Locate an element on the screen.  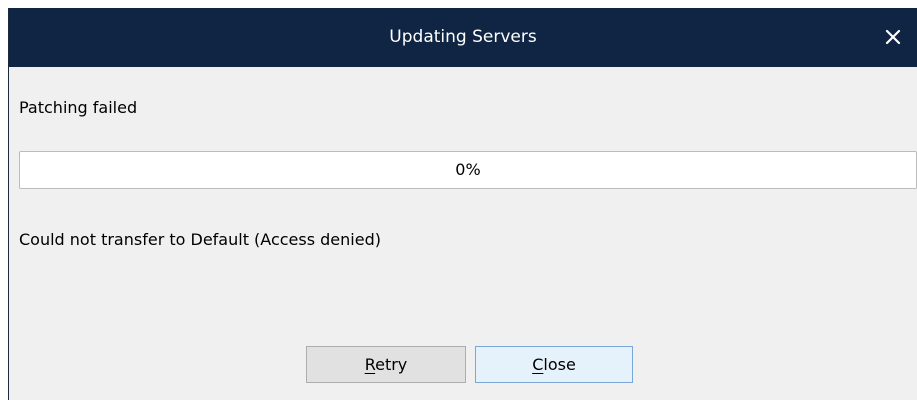
progress-percent: 0% is located at coordinates (468, 169).